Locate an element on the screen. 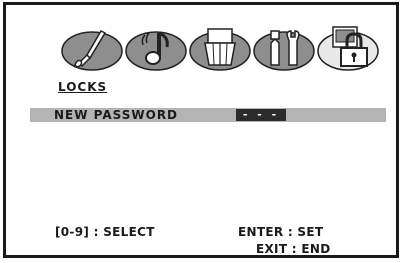 This screenshot has height=263, width=410. exit-hint: EXIT : END is located at coordinates (293, 249).